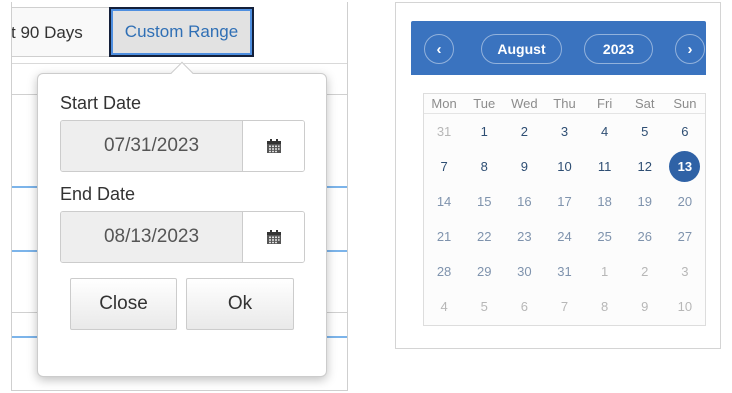 The image size is (732, 393). I want to click on calendar-day: 16, so click(524, 201).